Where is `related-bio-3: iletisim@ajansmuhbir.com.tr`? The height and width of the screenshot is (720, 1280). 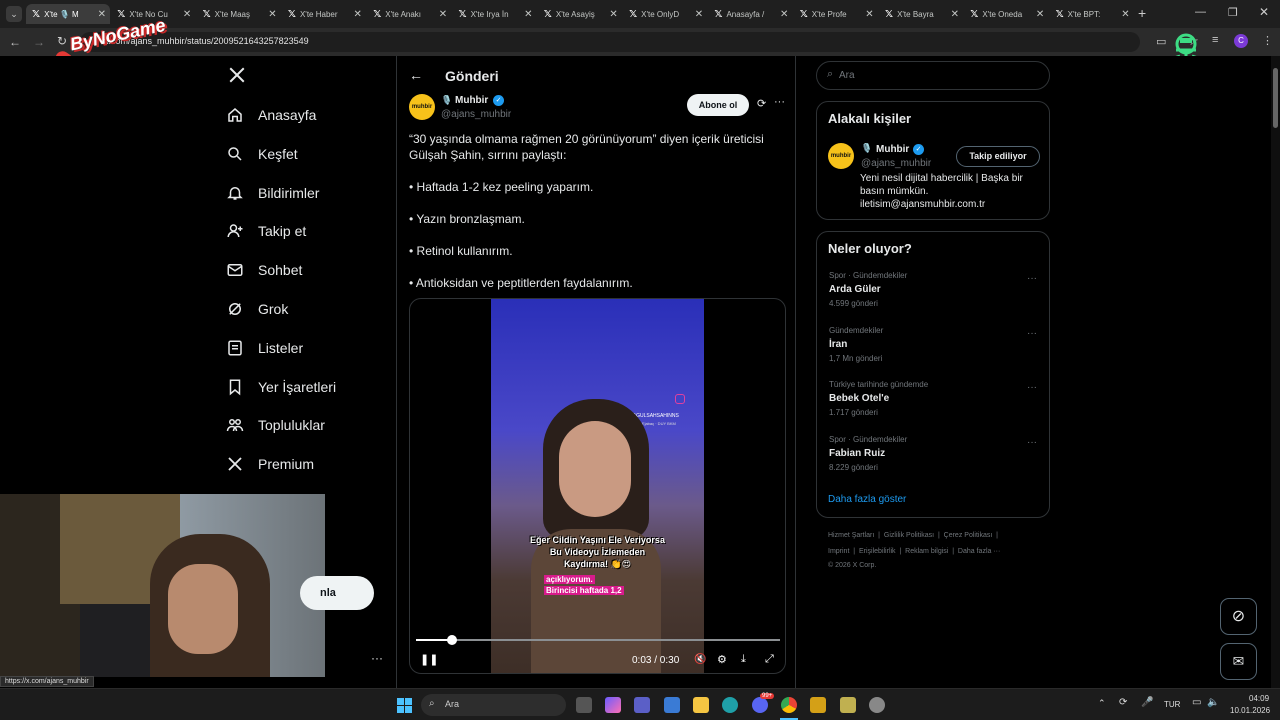
related-bio-3: iletisim@ajansmuhbir.com.tr is located at coordinates (922, 204).